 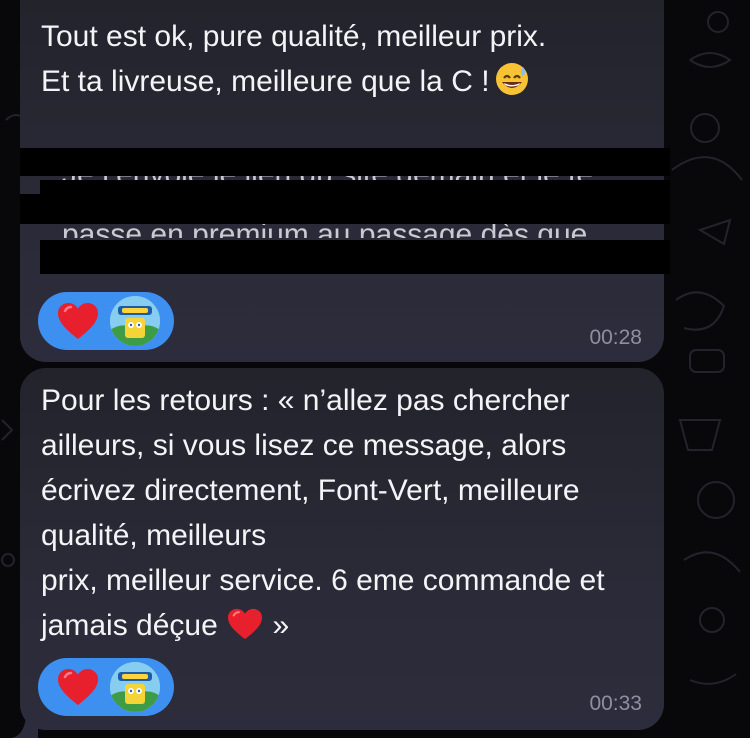 I want to click on bubble-tail, so click(x=25, y=725).